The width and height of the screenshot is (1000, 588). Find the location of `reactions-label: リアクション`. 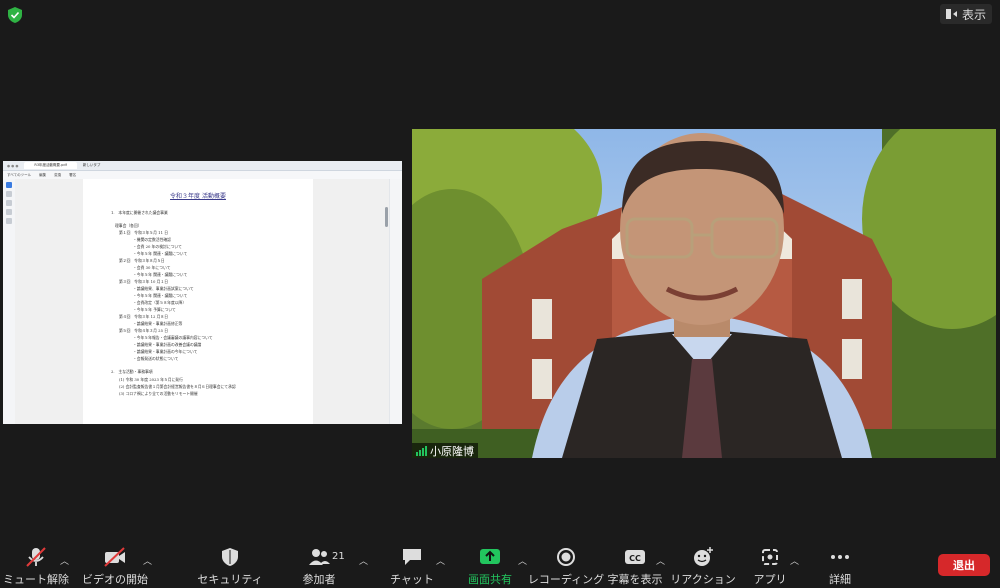

reactions-label: リアクション is located at coordinates (703, 579).